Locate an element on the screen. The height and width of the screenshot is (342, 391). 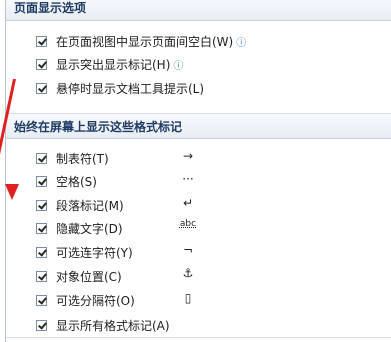
option-object-anchors: 对象位置(C) is located at coordinates (79, 276).